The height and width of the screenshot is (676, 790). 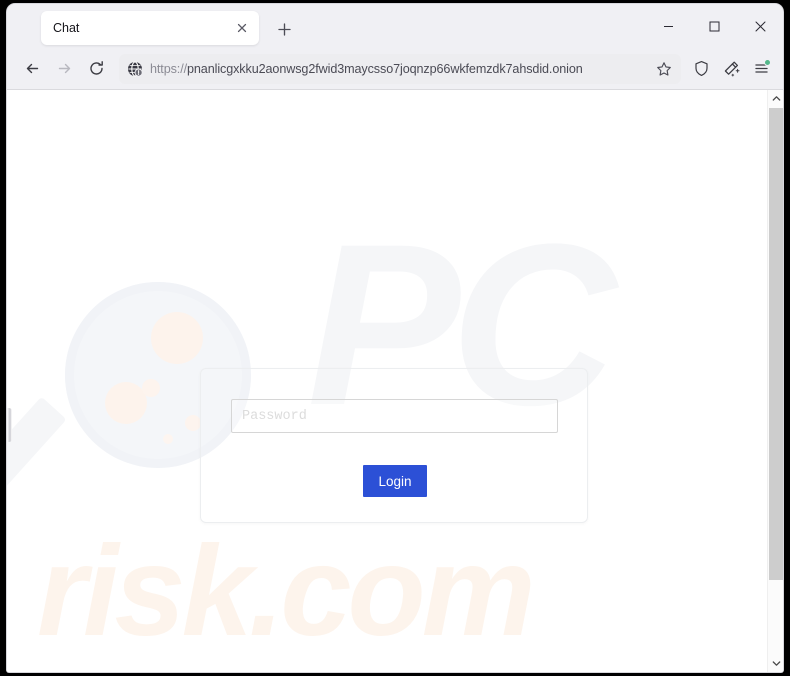 I want to click on forward-arrow-icon, so click(x=64, y=69).